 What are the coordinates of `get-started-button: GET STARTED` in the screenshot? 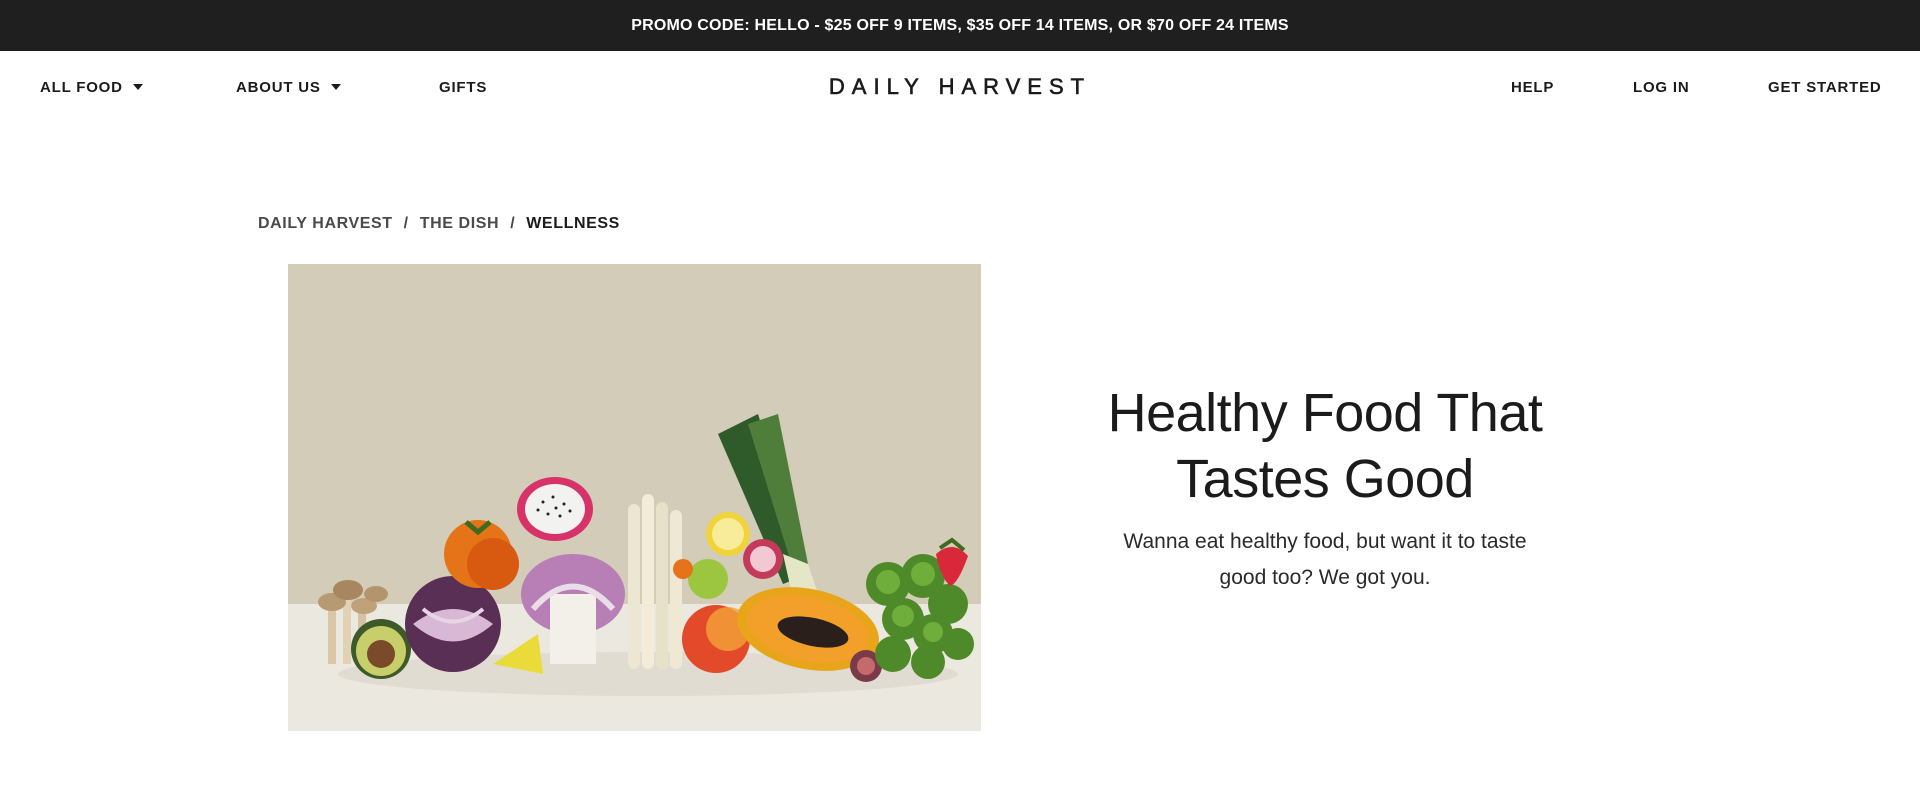 It's located at (1825, 87).